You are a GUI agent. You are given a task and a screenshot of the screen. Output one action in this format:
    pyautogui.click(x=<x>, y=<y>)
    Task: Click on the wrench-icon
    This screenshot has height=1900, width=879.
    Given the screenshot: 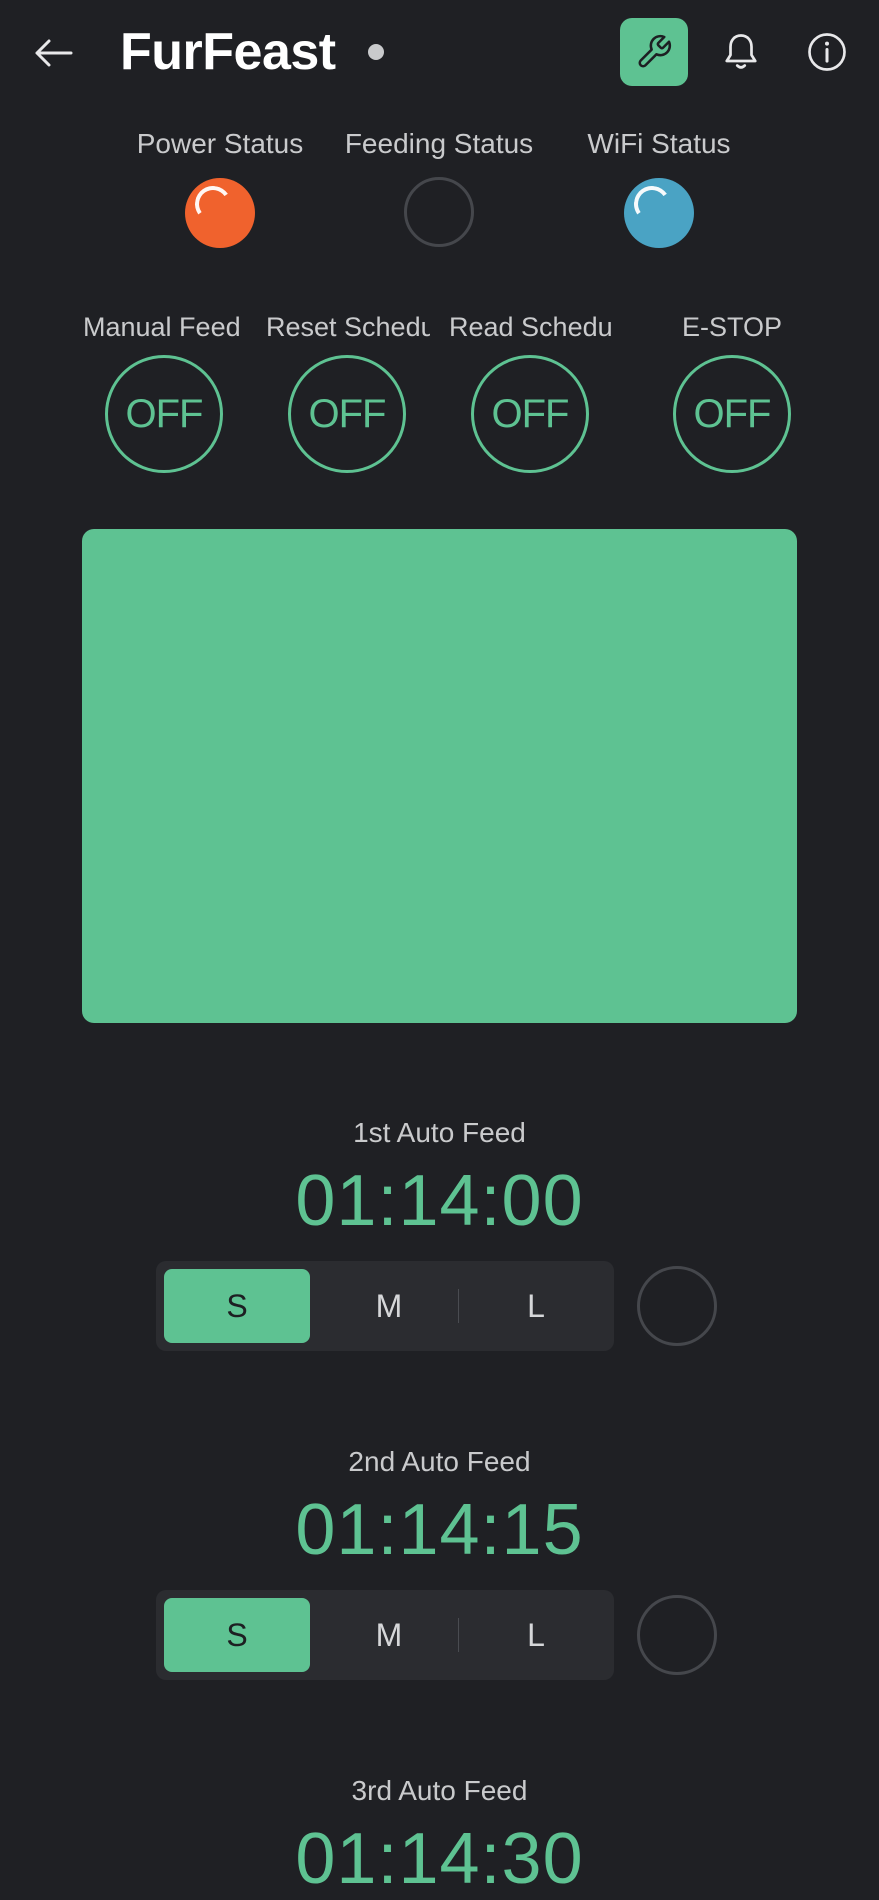 What is the action you would take?
    pyautogui.click(x=655, y=51)
    